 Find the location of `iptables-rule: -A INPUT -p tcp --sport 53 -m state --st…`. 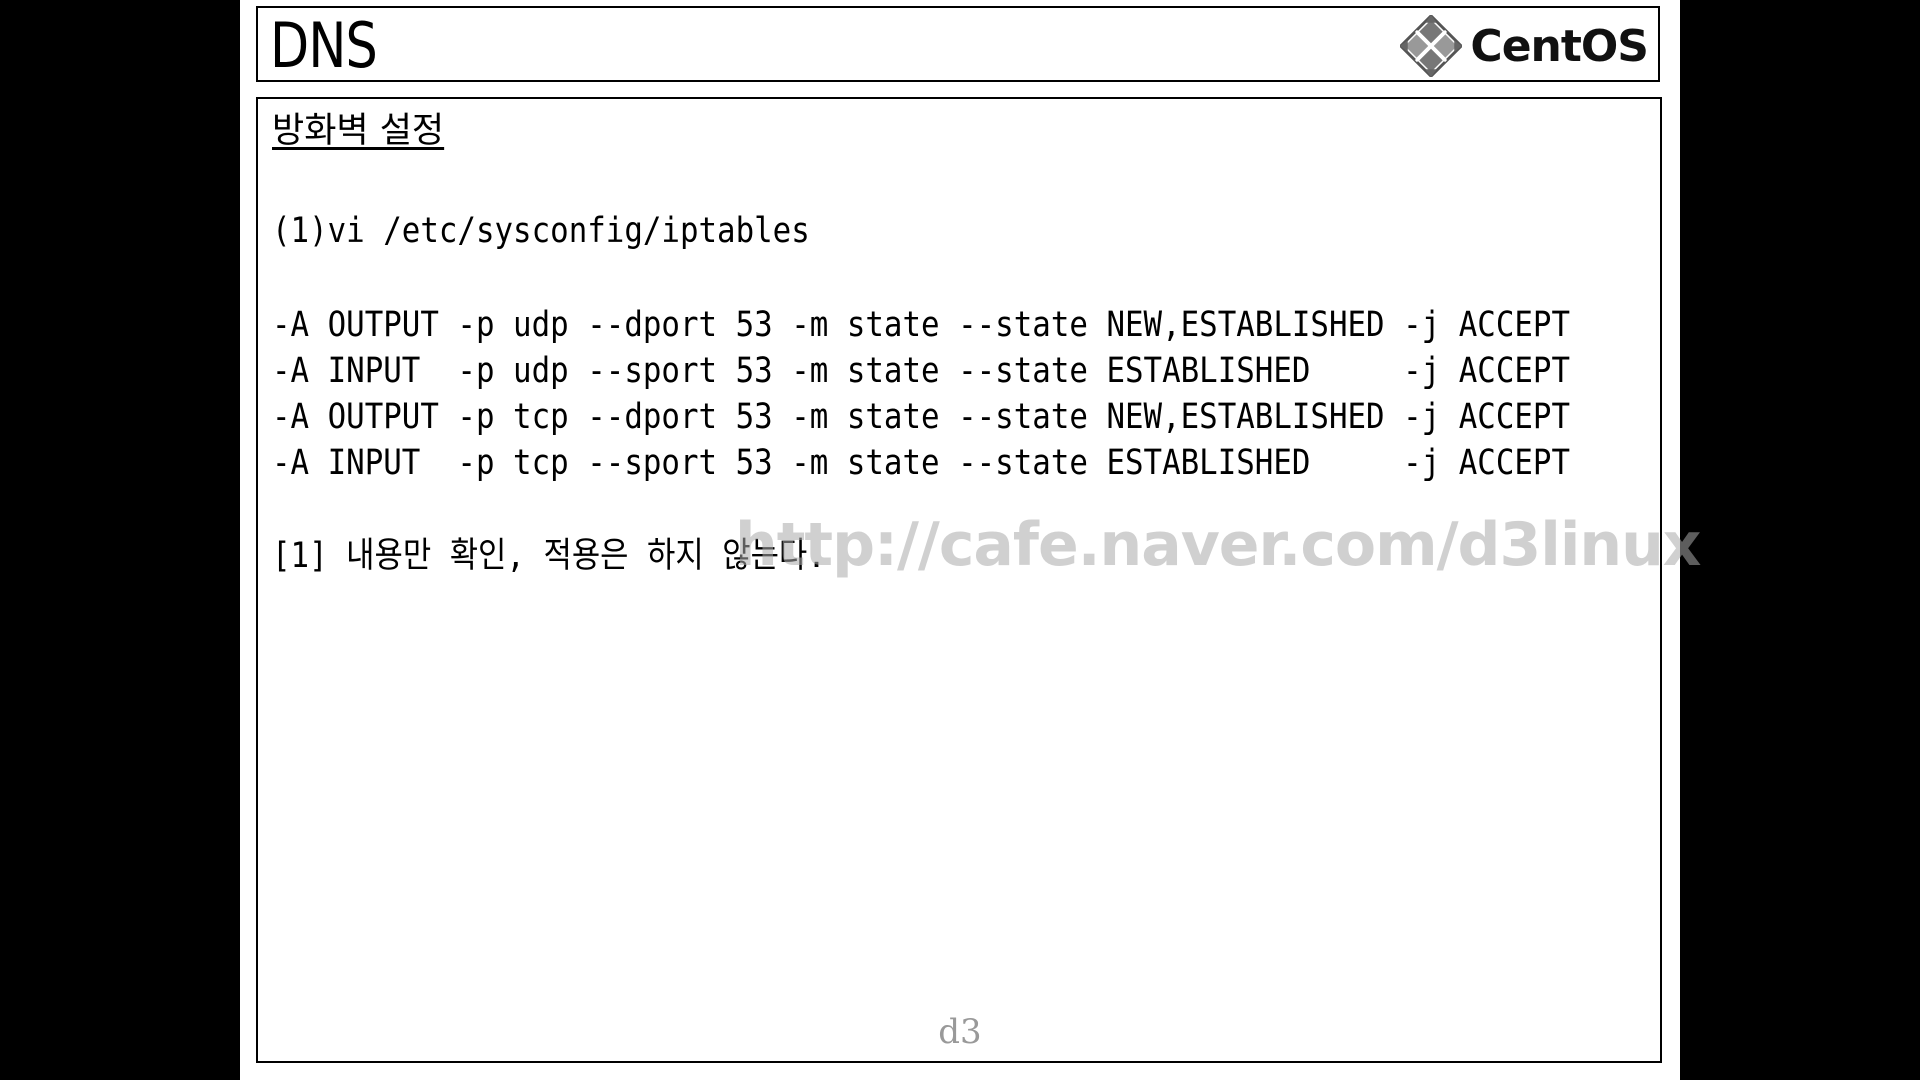

iptables-rule: -A INPUT -p tcp --sport 53 -m state --st… is located at coordinates (921, 463).